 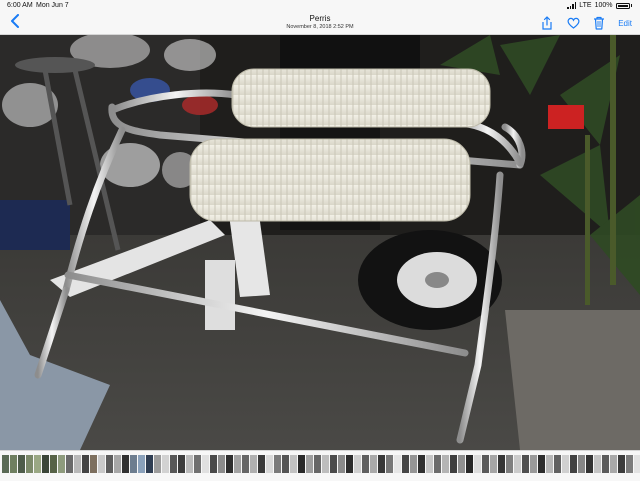 I want to click on navigation-bar: Perris November 8, 2018 2:52 PM Edit, so click(x=320, y=23).